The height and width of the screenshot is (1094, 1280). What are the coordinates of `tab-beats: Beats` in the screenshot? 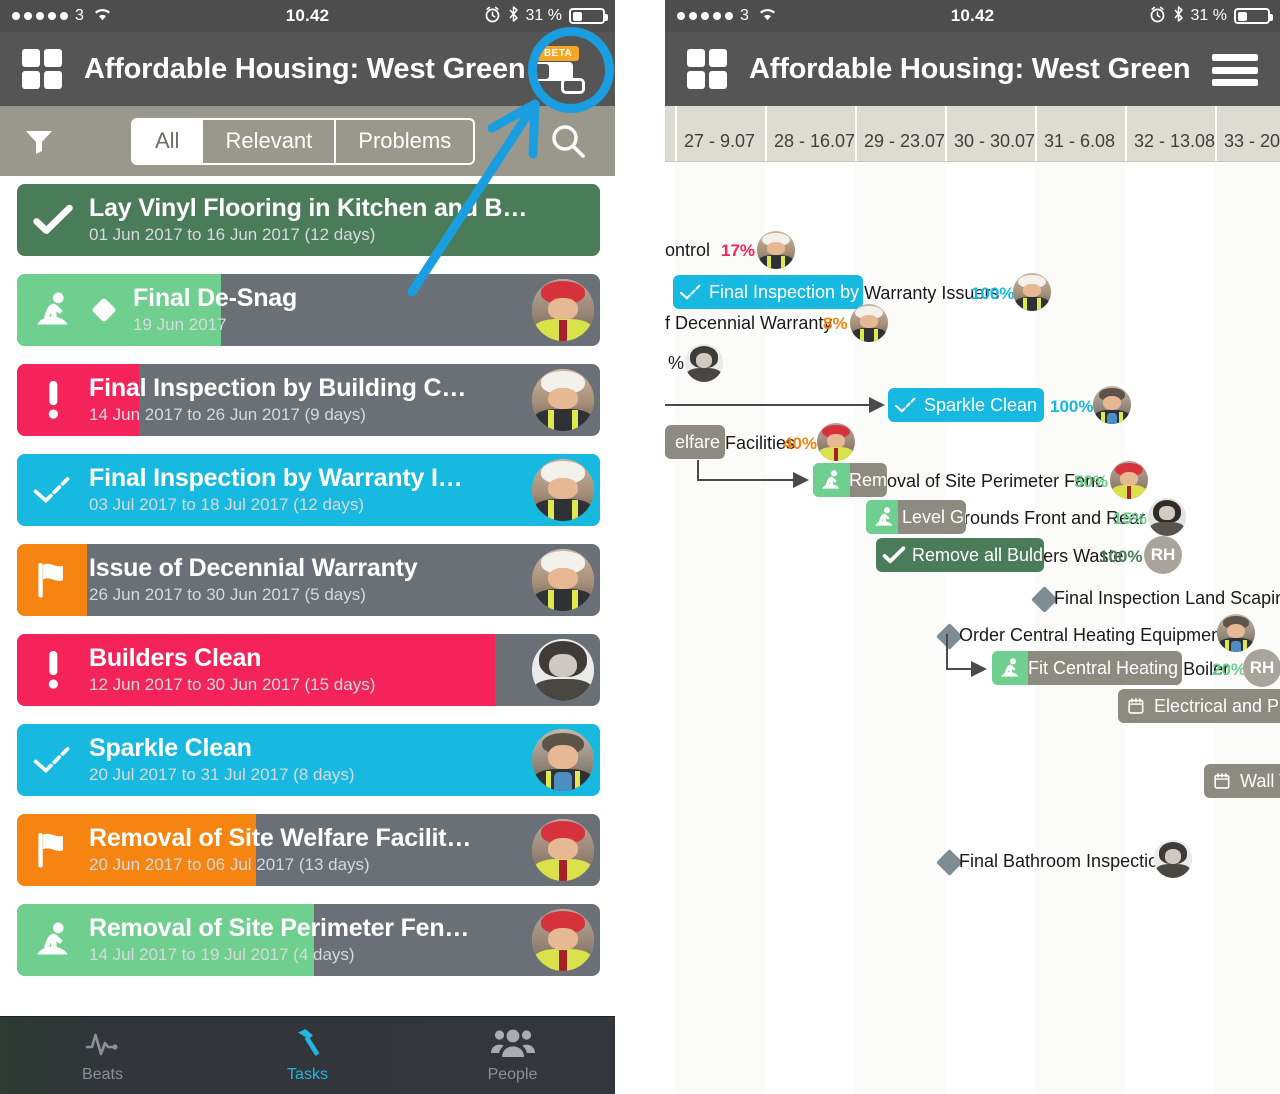 It's located at (102, 1055).